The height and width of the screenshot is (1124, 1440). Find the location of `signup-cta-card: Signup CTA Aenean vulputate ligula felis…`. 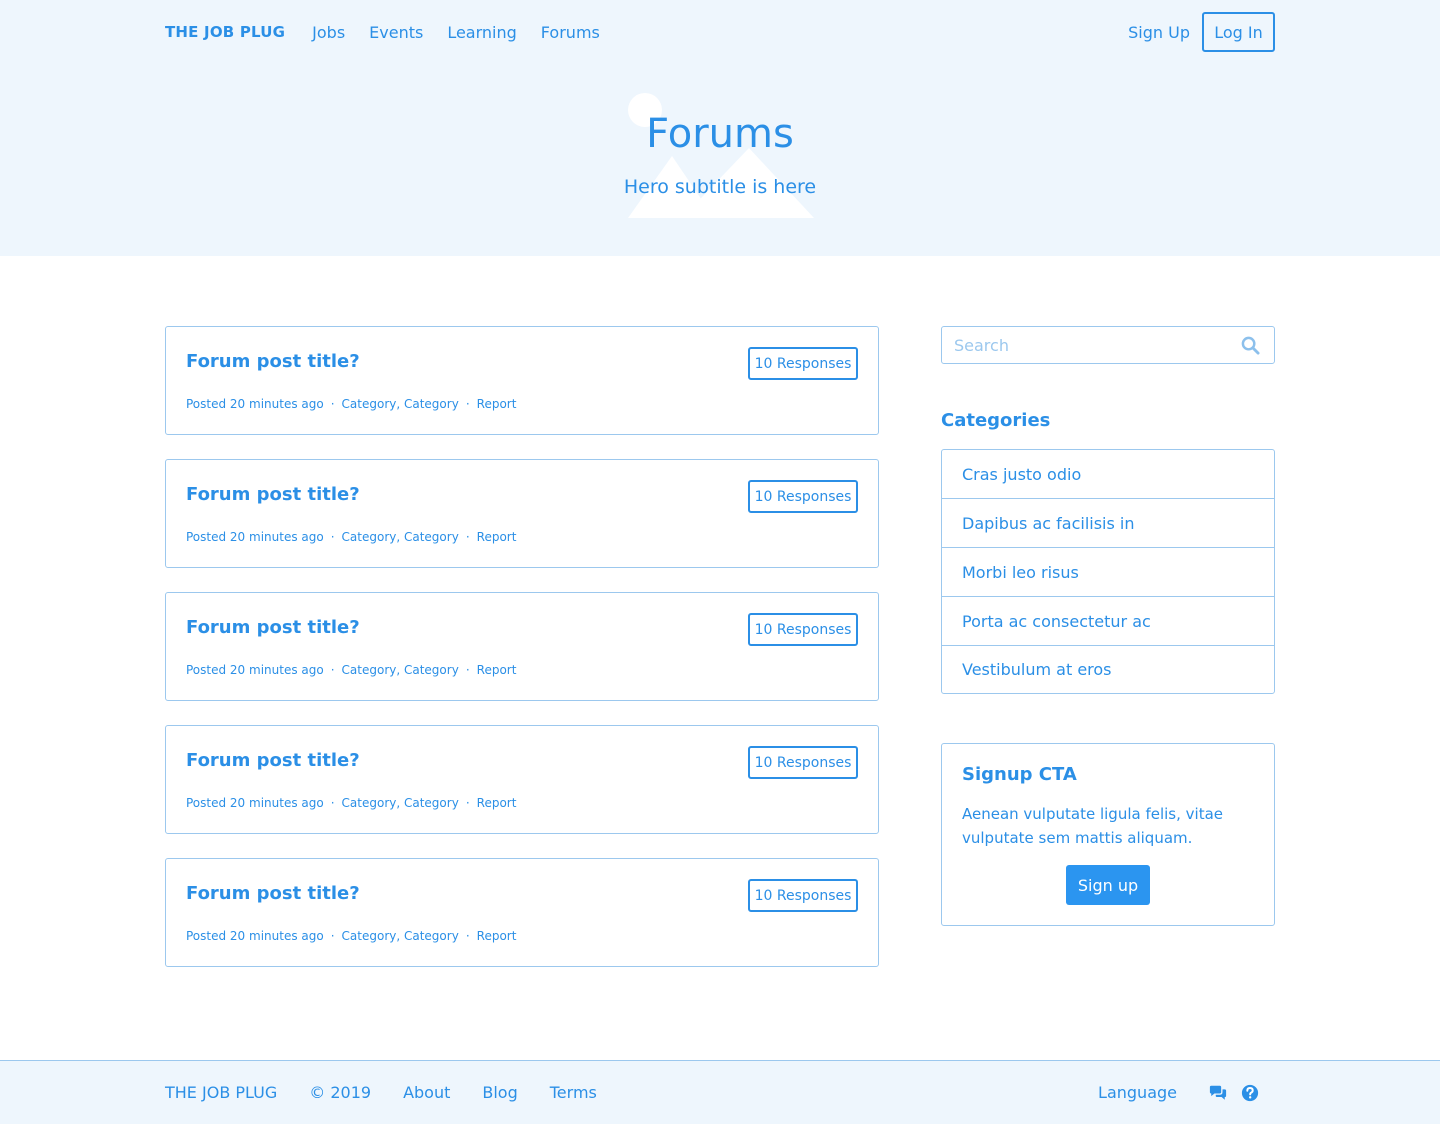

signup-cta-card: Signup CTA Aenean vulputate ligula felis… is located at coordinates (1108, 834).